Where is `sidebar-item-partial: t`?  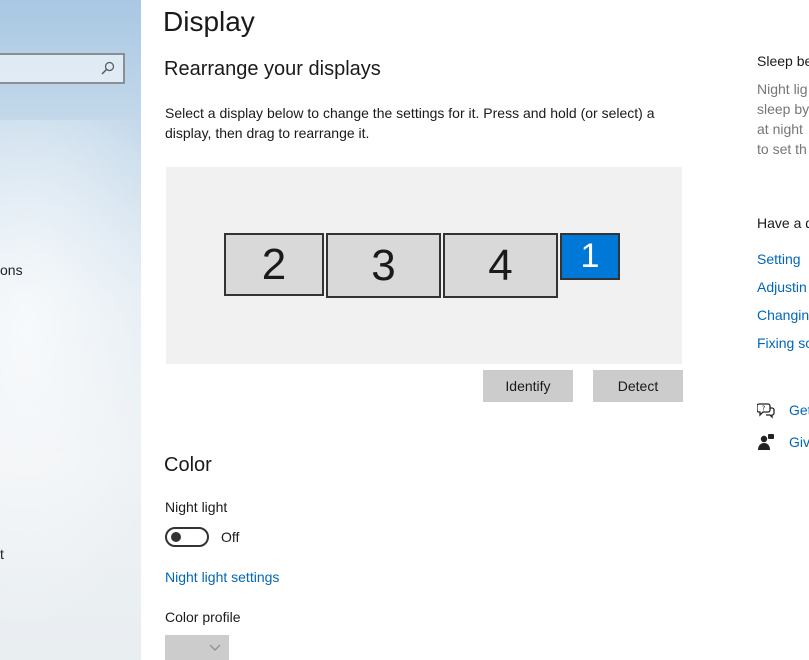 sidebar-item-partial: t is located at coordinates (2, 554).